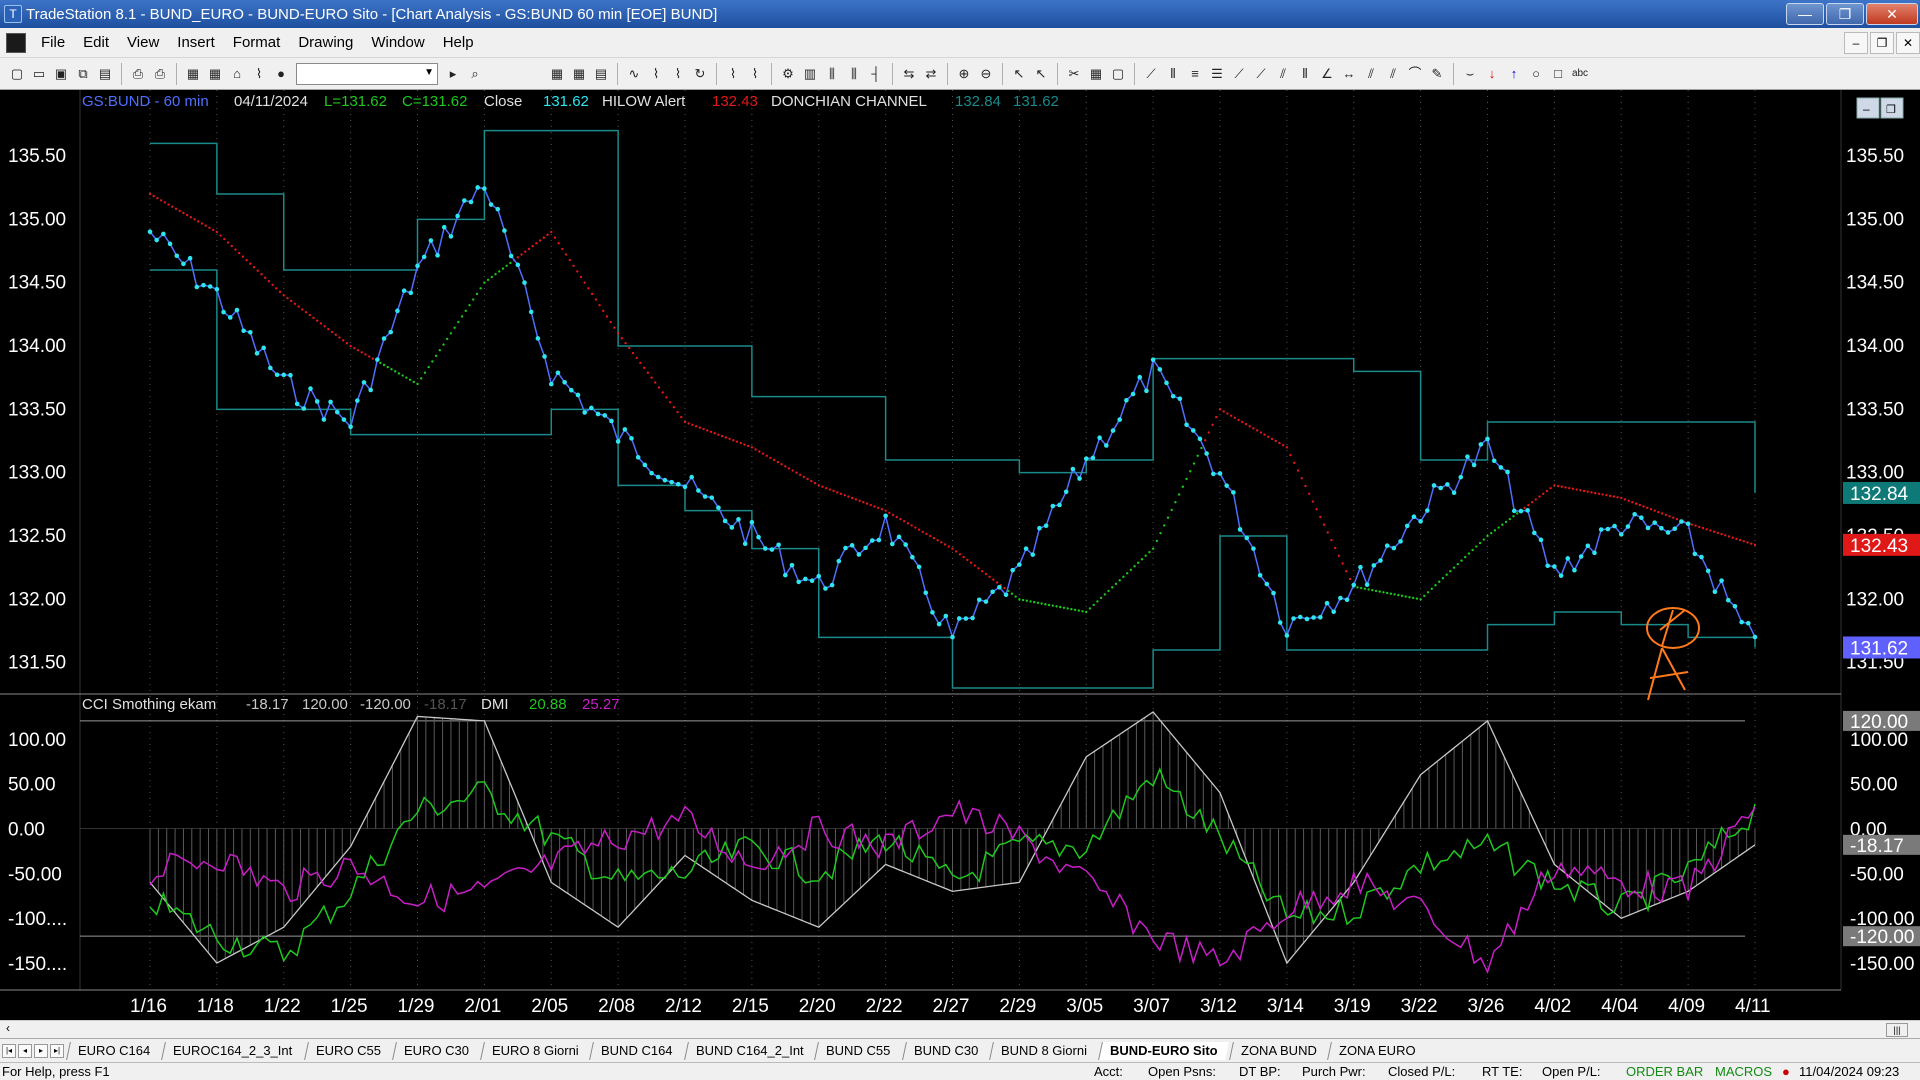  I want to click on symbol-combo, so click(367, 73).